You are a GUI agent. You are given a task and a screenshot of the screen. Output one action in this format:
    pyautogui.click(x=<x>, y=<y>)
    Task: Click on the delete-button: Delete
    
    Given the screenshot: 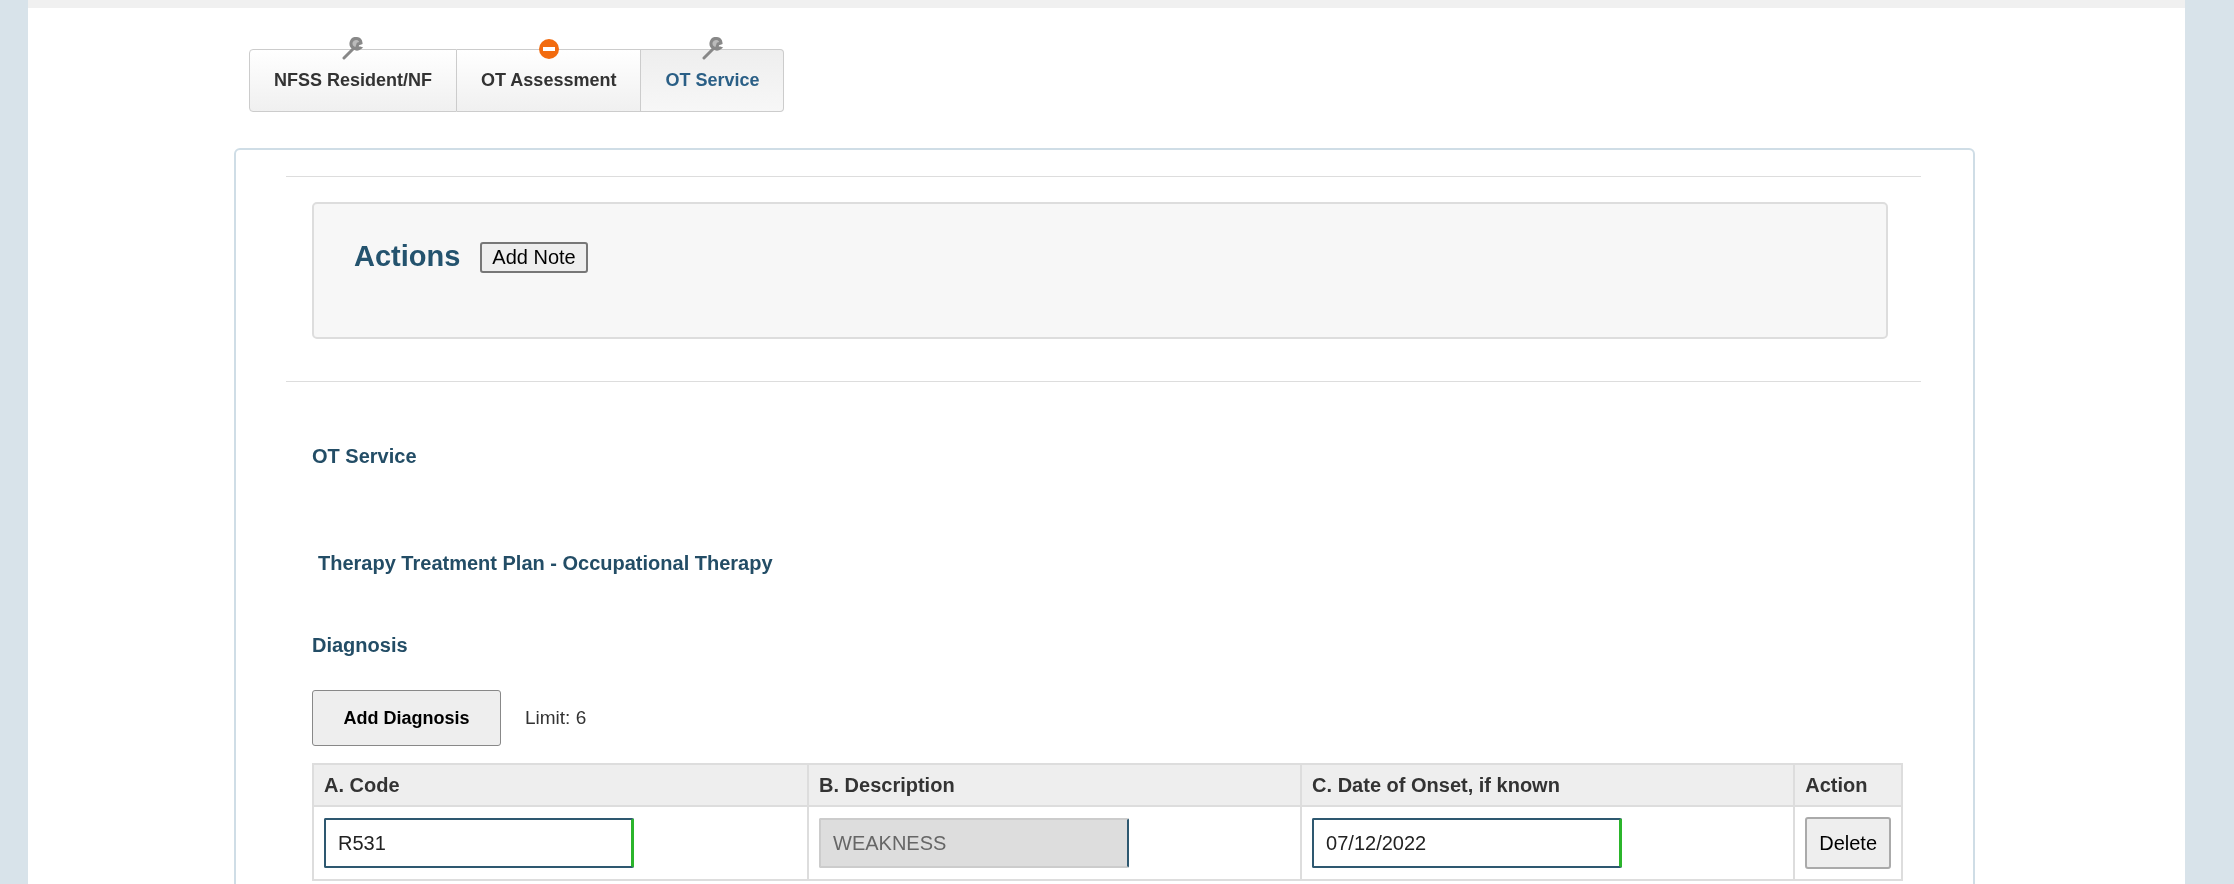 What is the action you would take?
    pyautogui.click(x=1848, y=843)
    